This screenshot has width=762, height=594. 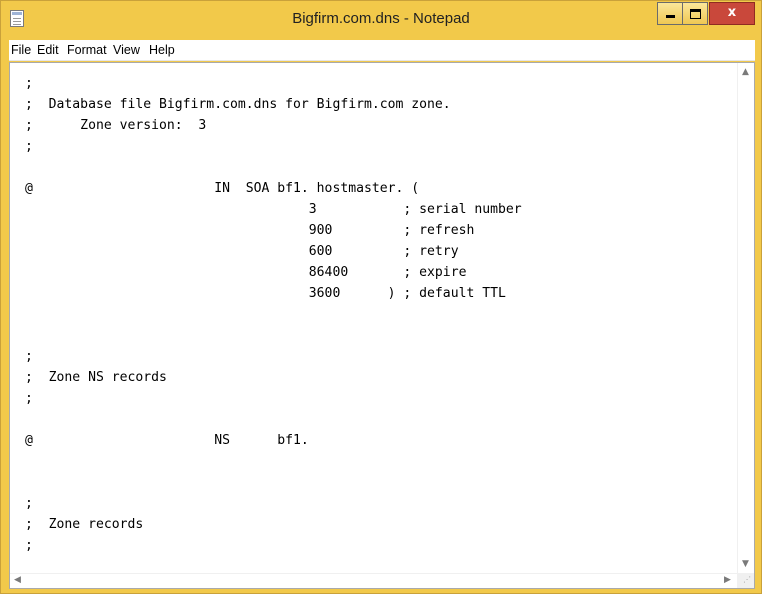 I want to click on menu-file: File, so click(x=21, y=50).